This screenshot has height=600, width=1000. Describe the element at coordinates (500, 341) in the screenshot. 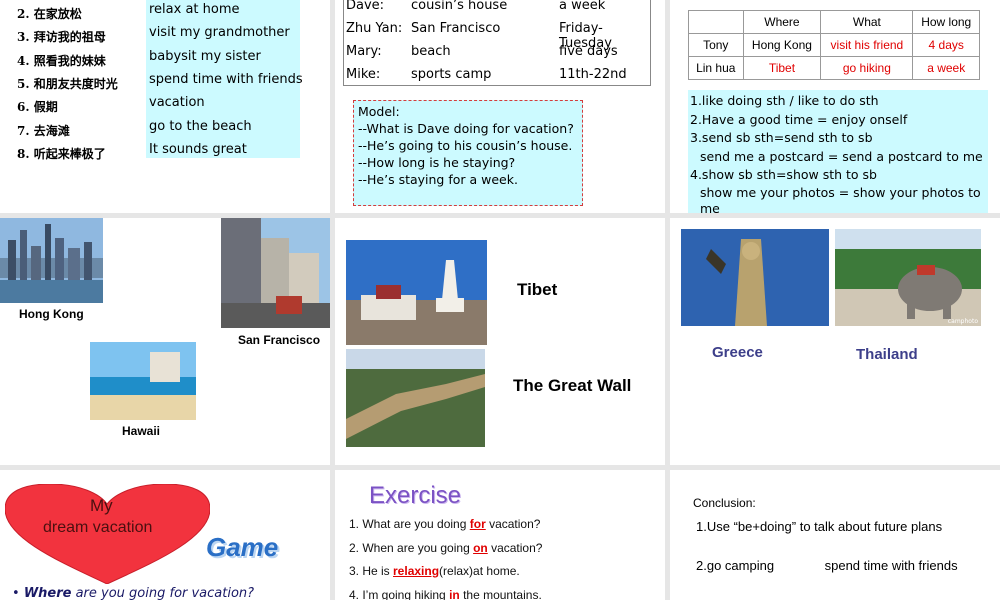

I see `slide-tibet-greatwall: Tibet The Great Wall` at that location.